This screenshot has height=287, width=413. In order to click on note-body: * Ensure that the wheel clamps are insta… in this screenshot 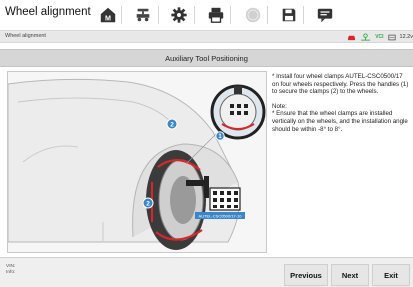, I will do `click(340, 121)`.